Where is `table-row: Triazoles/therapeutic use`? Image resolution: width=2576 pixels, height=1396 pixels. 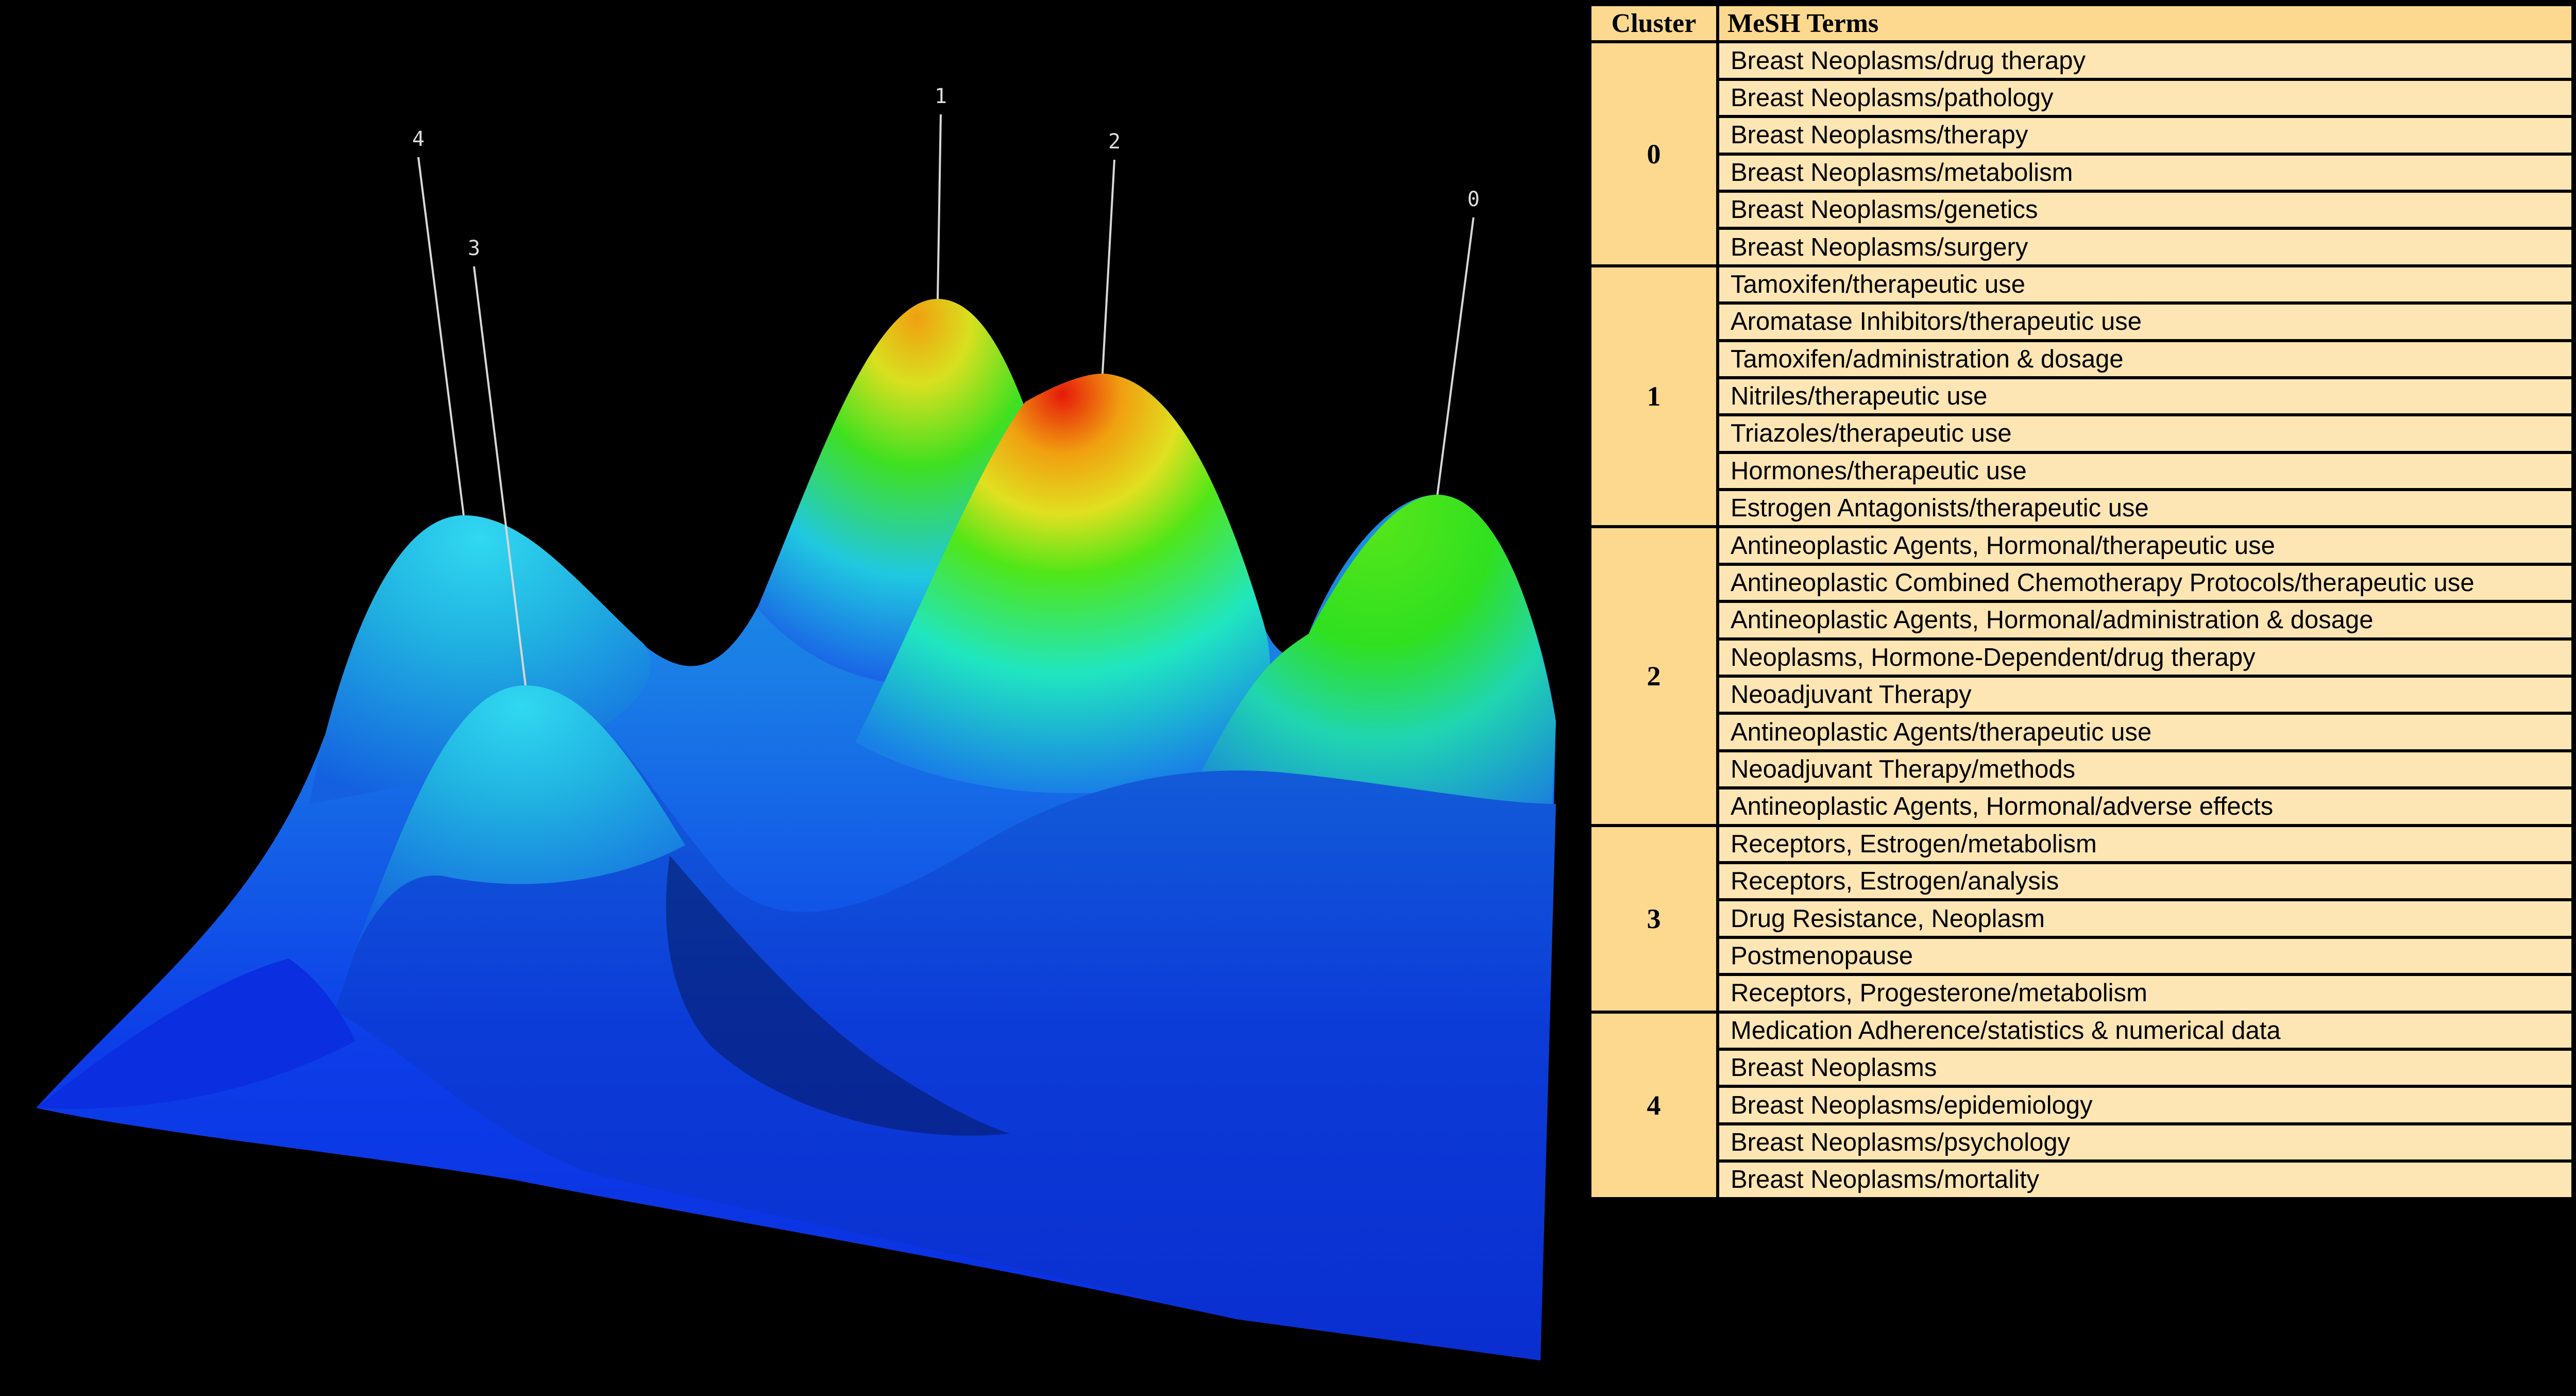
table-row: Triazoles/therapeutic use is located at coordinates (2082, 433).